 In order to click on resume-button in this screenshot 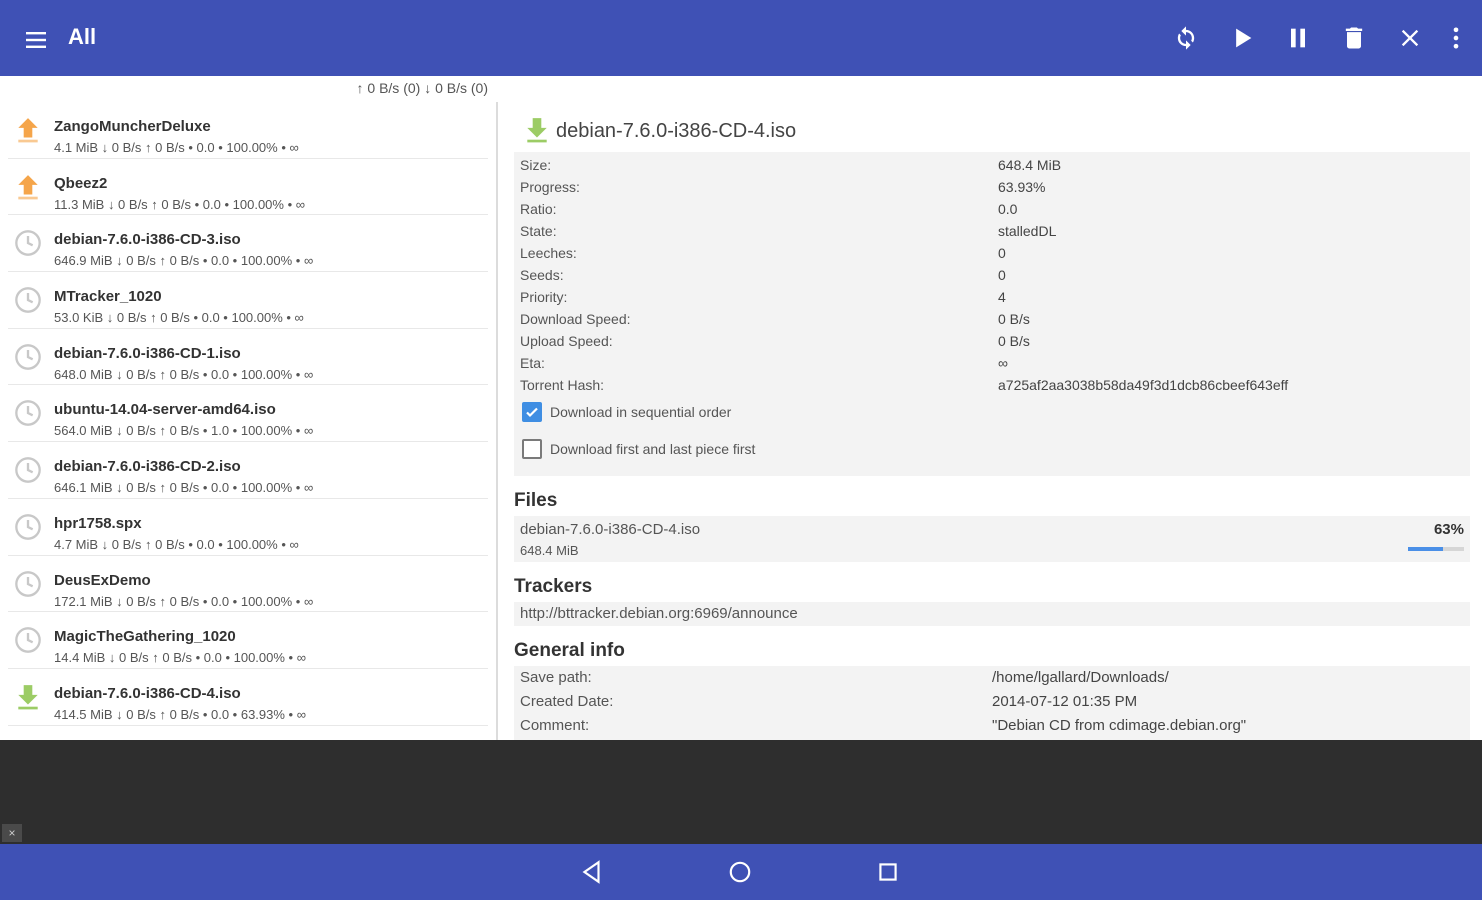, I will do `click(1242, 38)`.